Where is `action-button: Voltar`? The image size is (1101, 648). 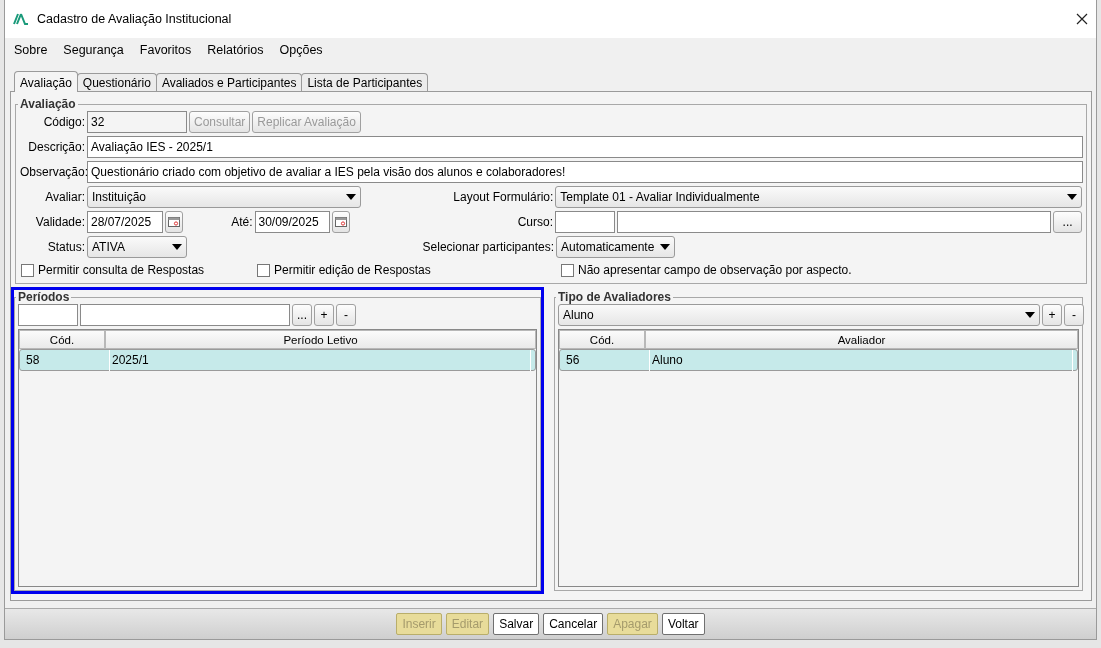
action-button: Voltar is located at coordinates (683, 624).